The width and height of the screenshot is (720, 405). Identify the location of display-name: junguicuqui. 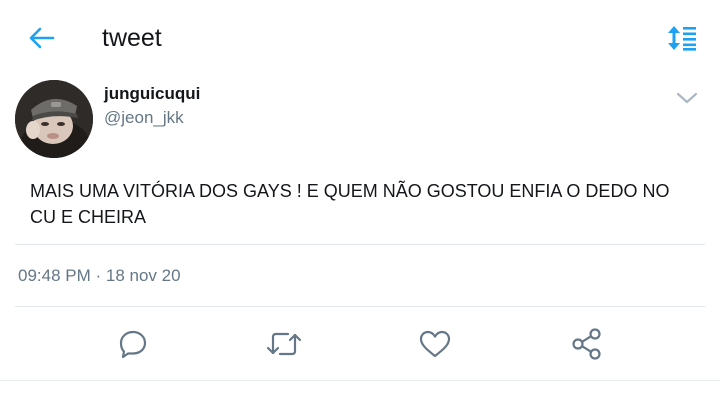
(152, 94).